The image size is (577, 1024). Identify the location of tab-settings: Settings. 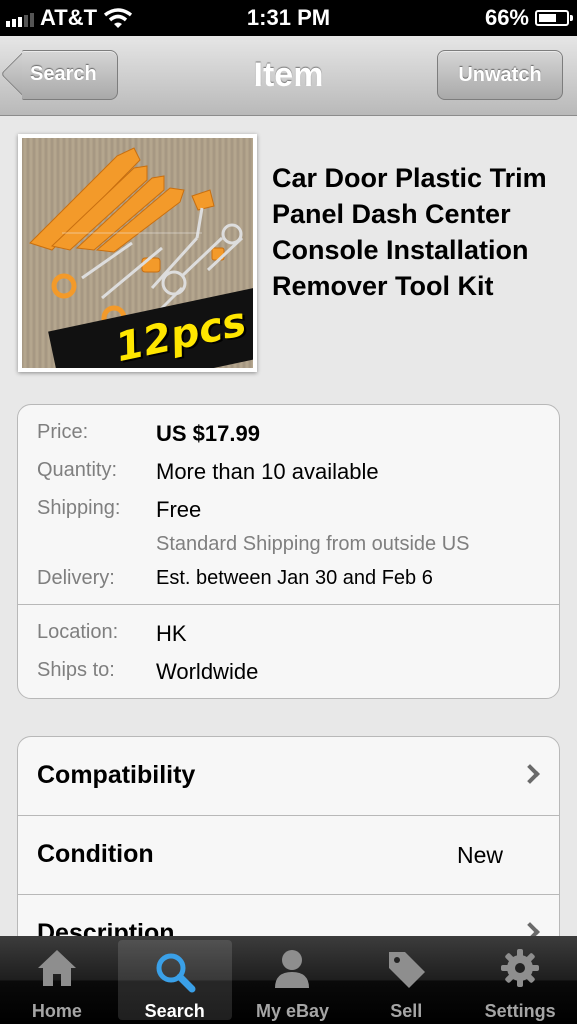
(520, 980).